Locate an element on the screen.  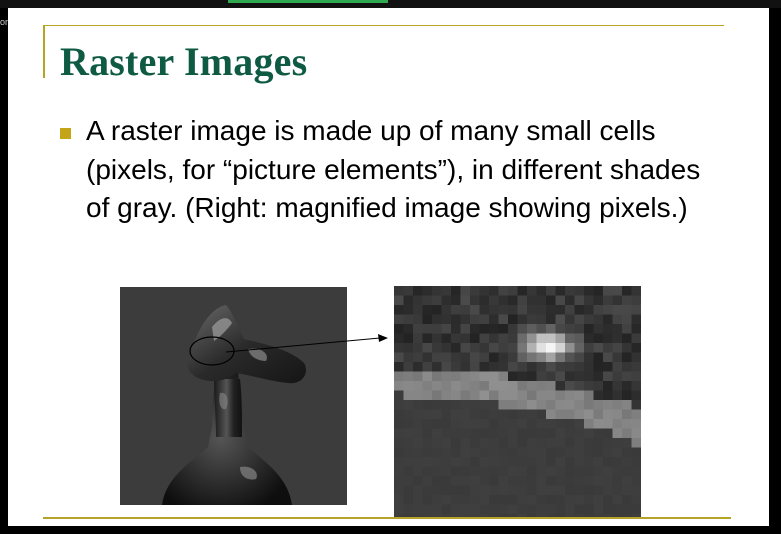
window-bottom-bar is located at coordinates (390, 530).